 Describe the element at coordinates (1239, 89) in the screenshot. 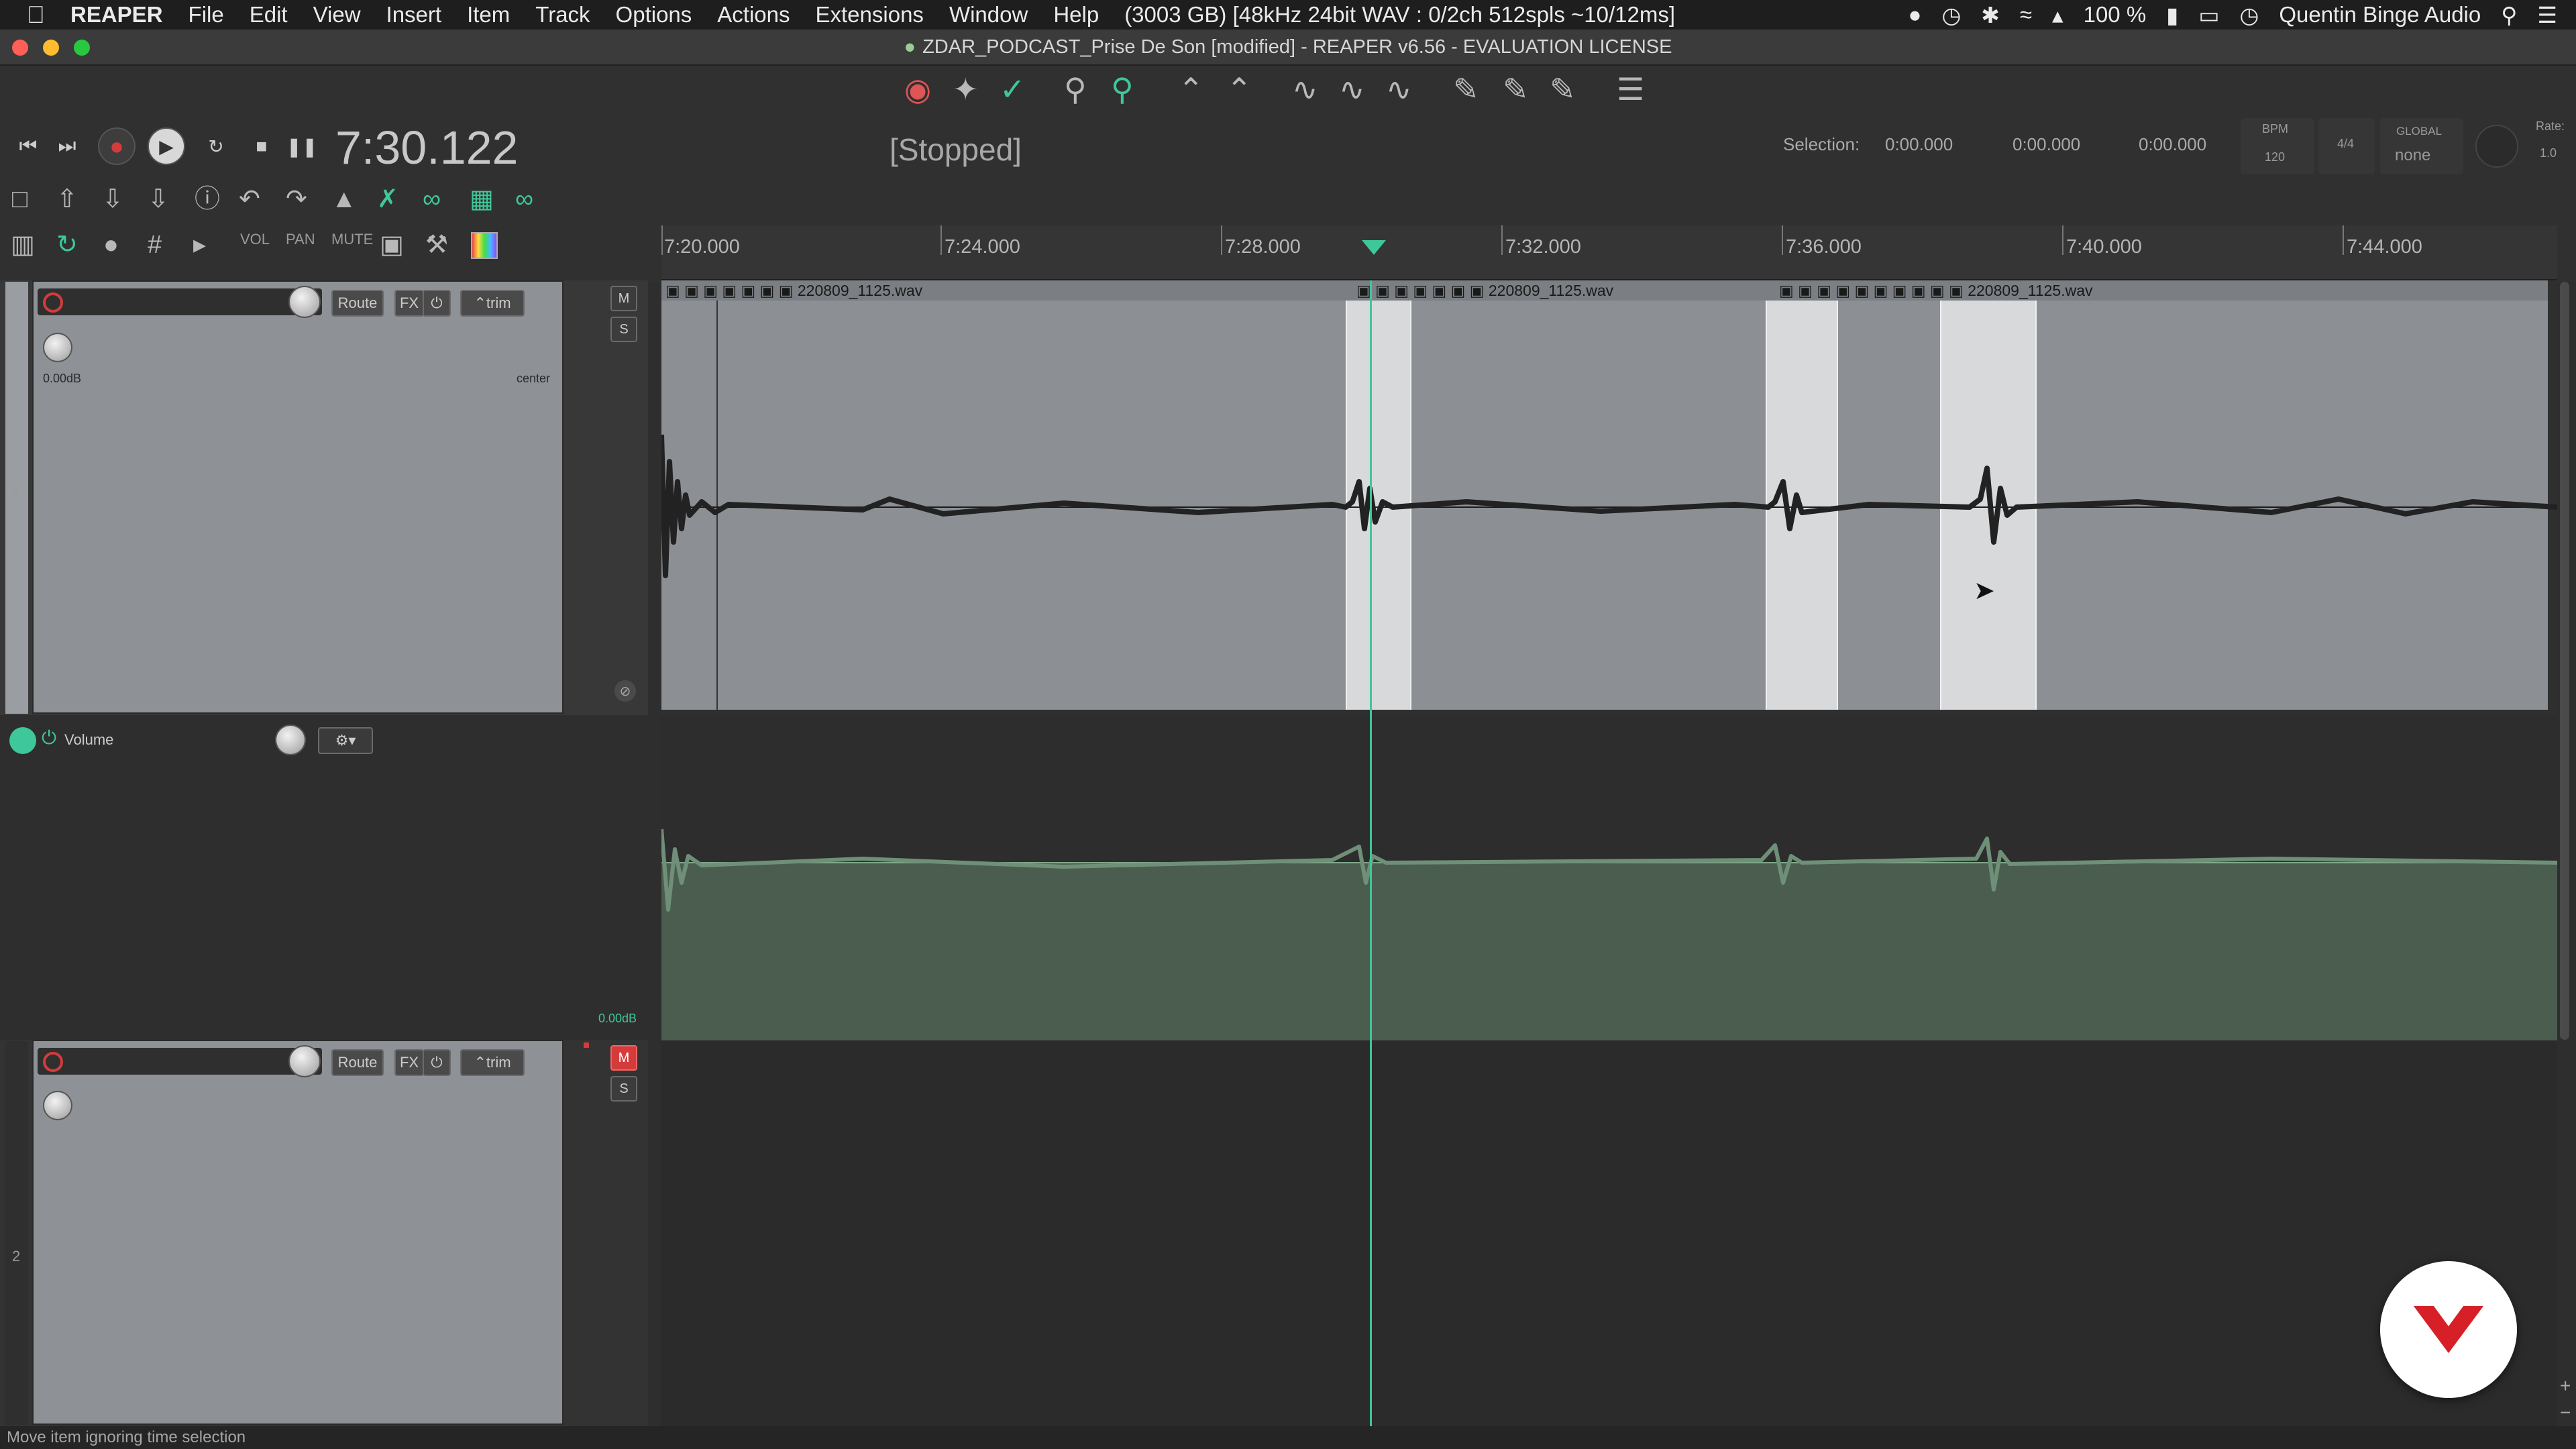

I see `envelope-shape-icon: ⌃` at that location.